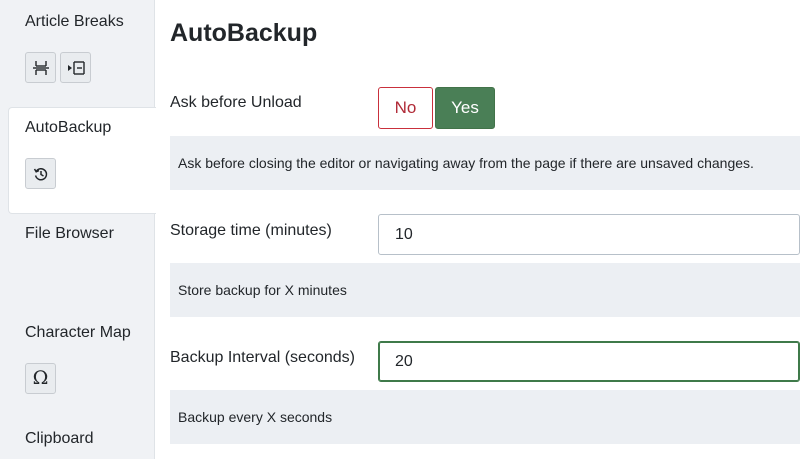 Image resolution: width=811 pixels, height=459 pixels. What do you see at coordinates (589, 361) in the screenshot?
I see `backup-interval-input` at bounding box center [589, 361].